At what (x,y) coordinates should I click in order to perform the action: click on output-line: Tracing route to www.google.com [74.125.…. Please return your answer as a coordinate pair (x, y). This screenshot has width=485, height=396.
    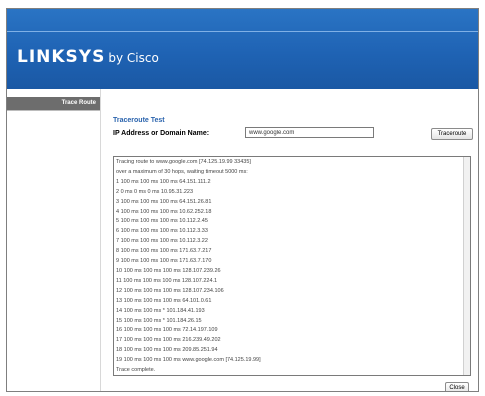
    Looking at the image, I should click on (183, 162).